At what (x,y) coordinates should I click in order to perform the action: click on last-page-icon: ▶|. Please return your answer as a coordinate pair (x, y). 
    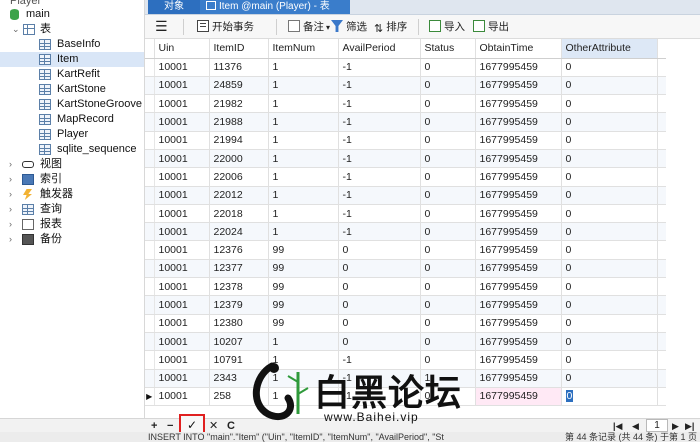
    Looking at the image, I should click on (689, 426).